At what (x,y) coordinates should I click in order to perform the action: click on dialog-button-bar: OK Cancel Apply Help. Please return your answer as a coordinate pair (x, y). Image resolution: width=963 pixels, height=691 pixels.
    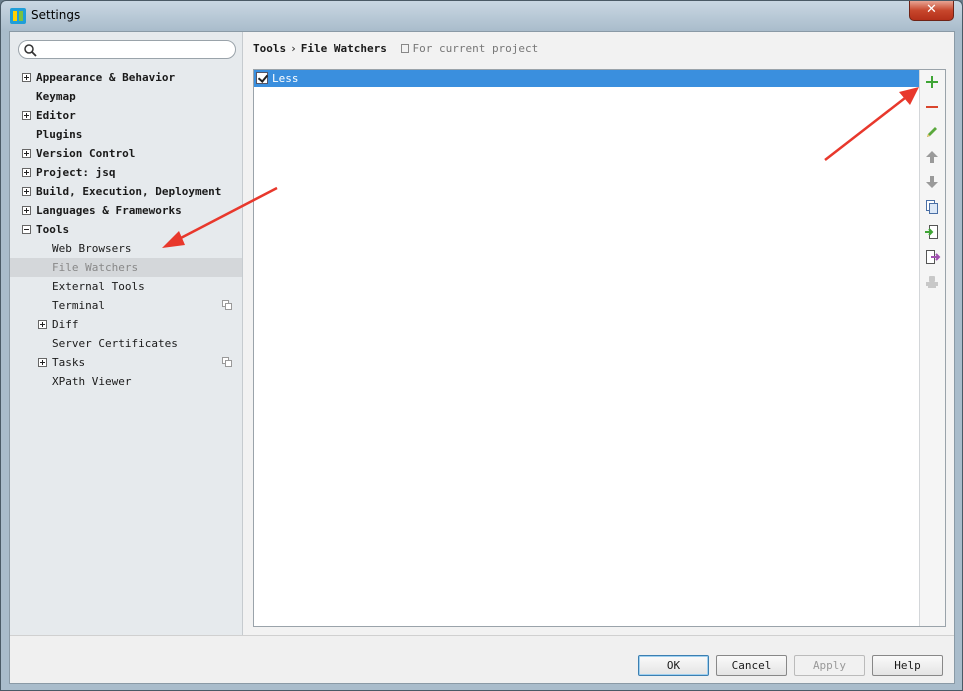
    Looking at the image, I should click on (482, 659).